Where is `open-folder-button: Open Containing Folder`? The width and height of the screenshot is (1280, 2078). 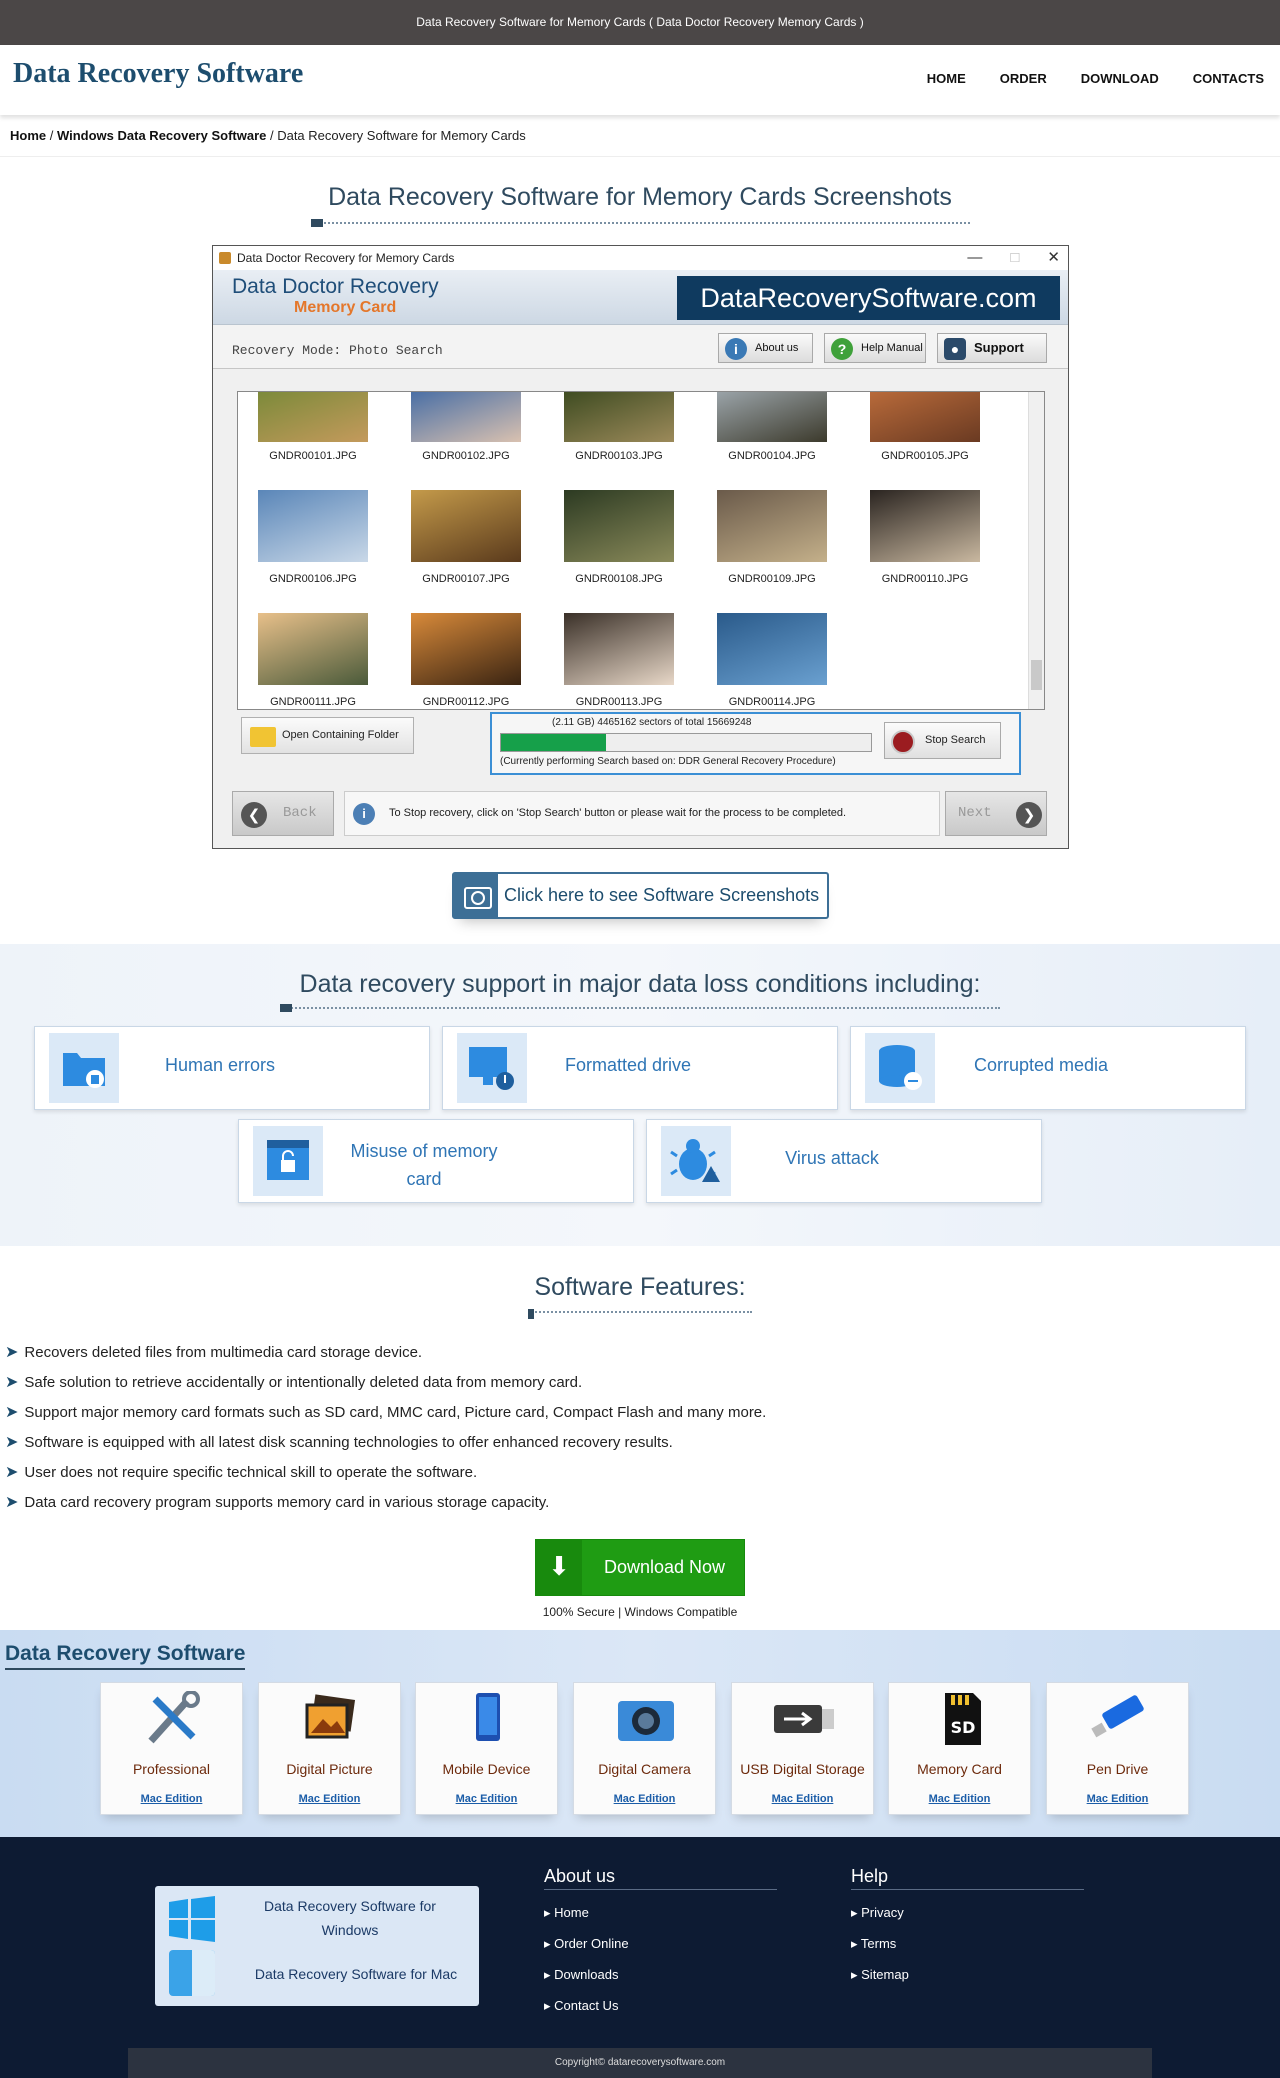
open-folder-button: Open Containing Folder is located at coordinates (327, 735).